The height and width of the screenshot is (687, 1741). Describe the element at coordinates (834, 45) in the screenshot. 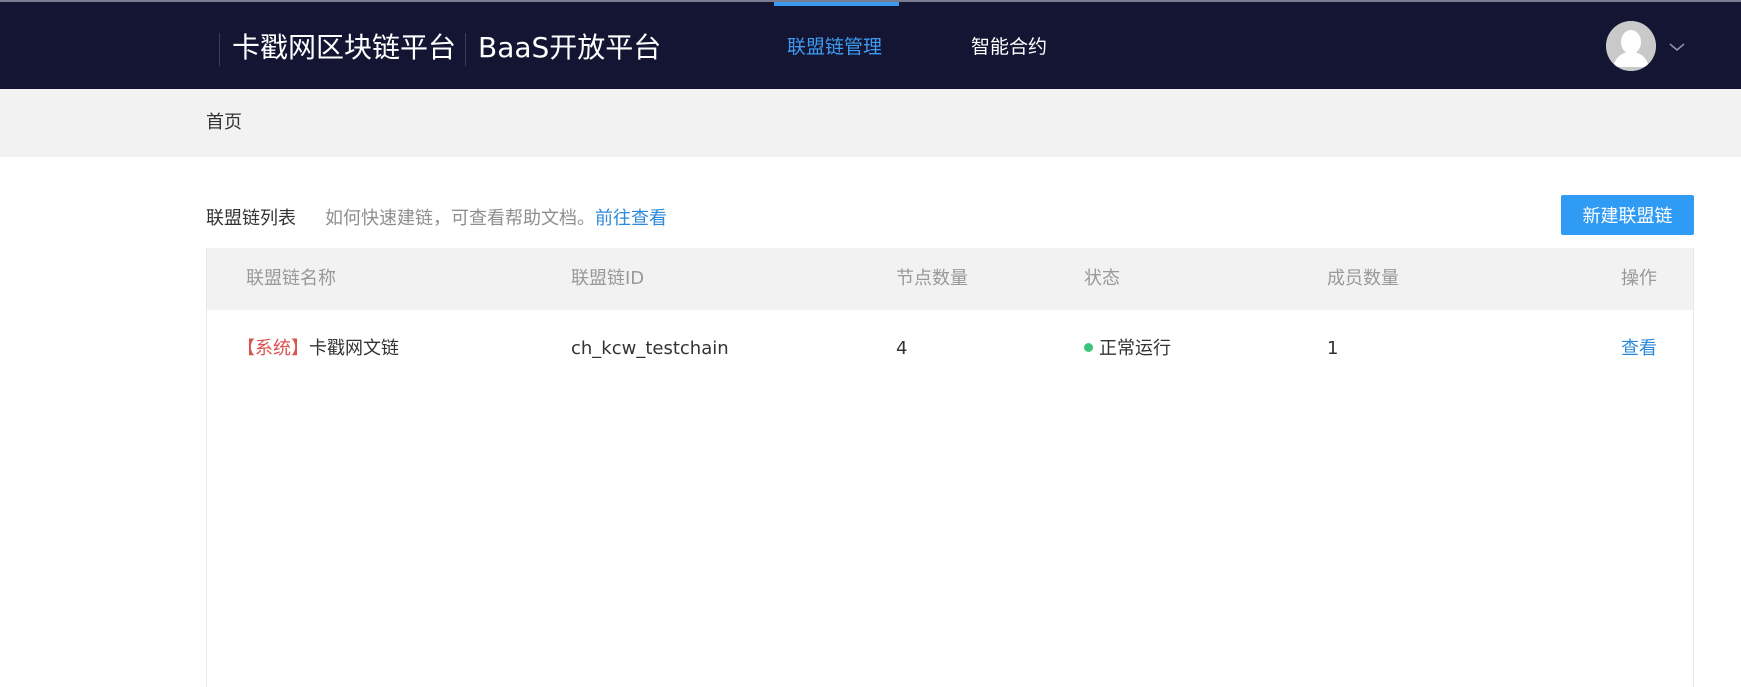

I see `nav-alliance-chain-management: 联盟链管理` at that location.